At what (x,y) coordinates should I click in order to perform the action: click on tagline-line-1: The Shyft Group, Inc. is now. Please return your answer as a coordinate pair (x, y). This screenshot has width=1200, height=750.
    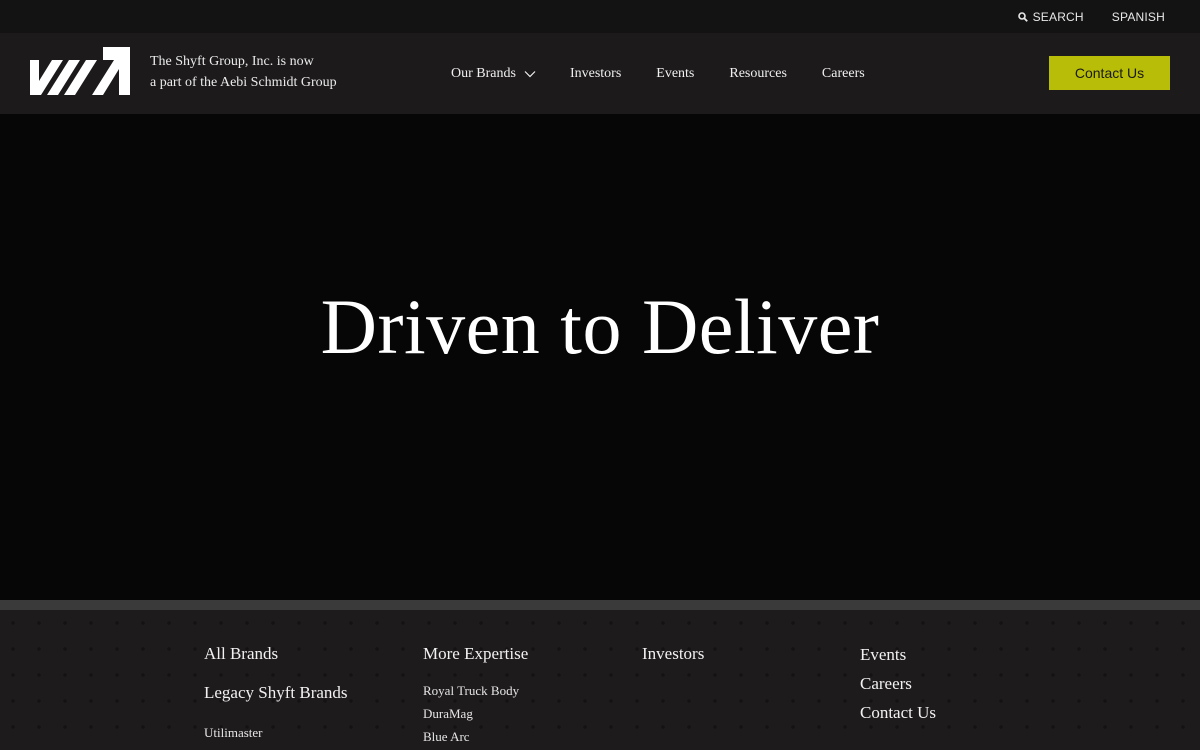
    Looking at the image, I should click on (232, 61).